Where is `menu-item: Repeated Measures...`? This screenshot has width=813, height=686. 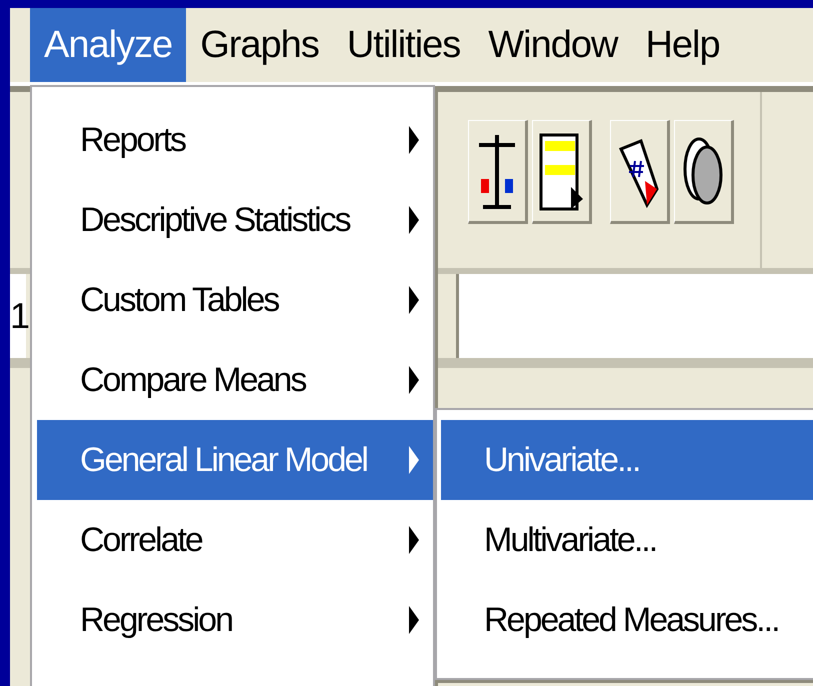
menu-item: Repeated Measures... is located at coordinates (627, 620).